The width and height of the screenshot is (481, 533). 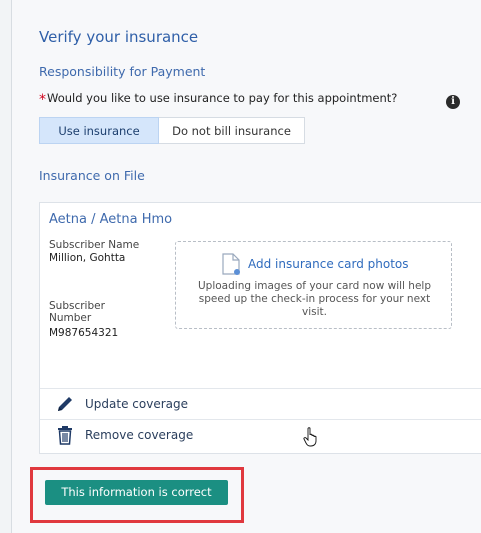 I want to click on required-marker: *, so click(x=42, y=100).